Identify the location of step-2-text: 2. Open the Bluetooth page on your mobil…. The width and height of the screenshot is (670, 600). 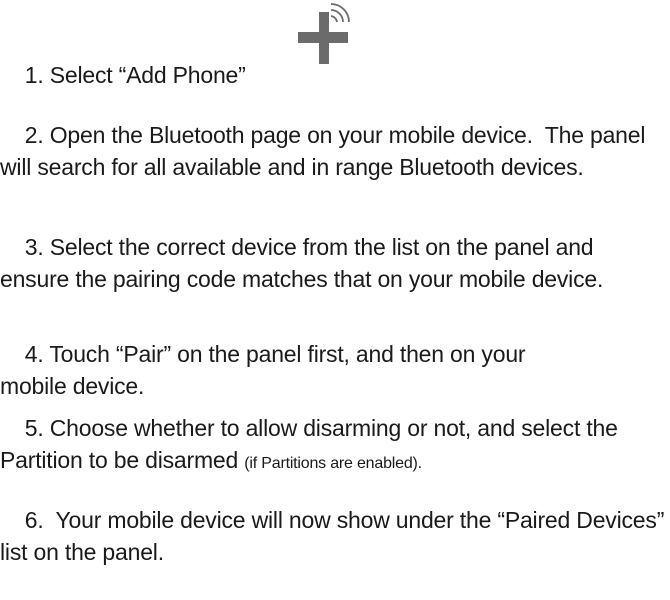
(326, 151).